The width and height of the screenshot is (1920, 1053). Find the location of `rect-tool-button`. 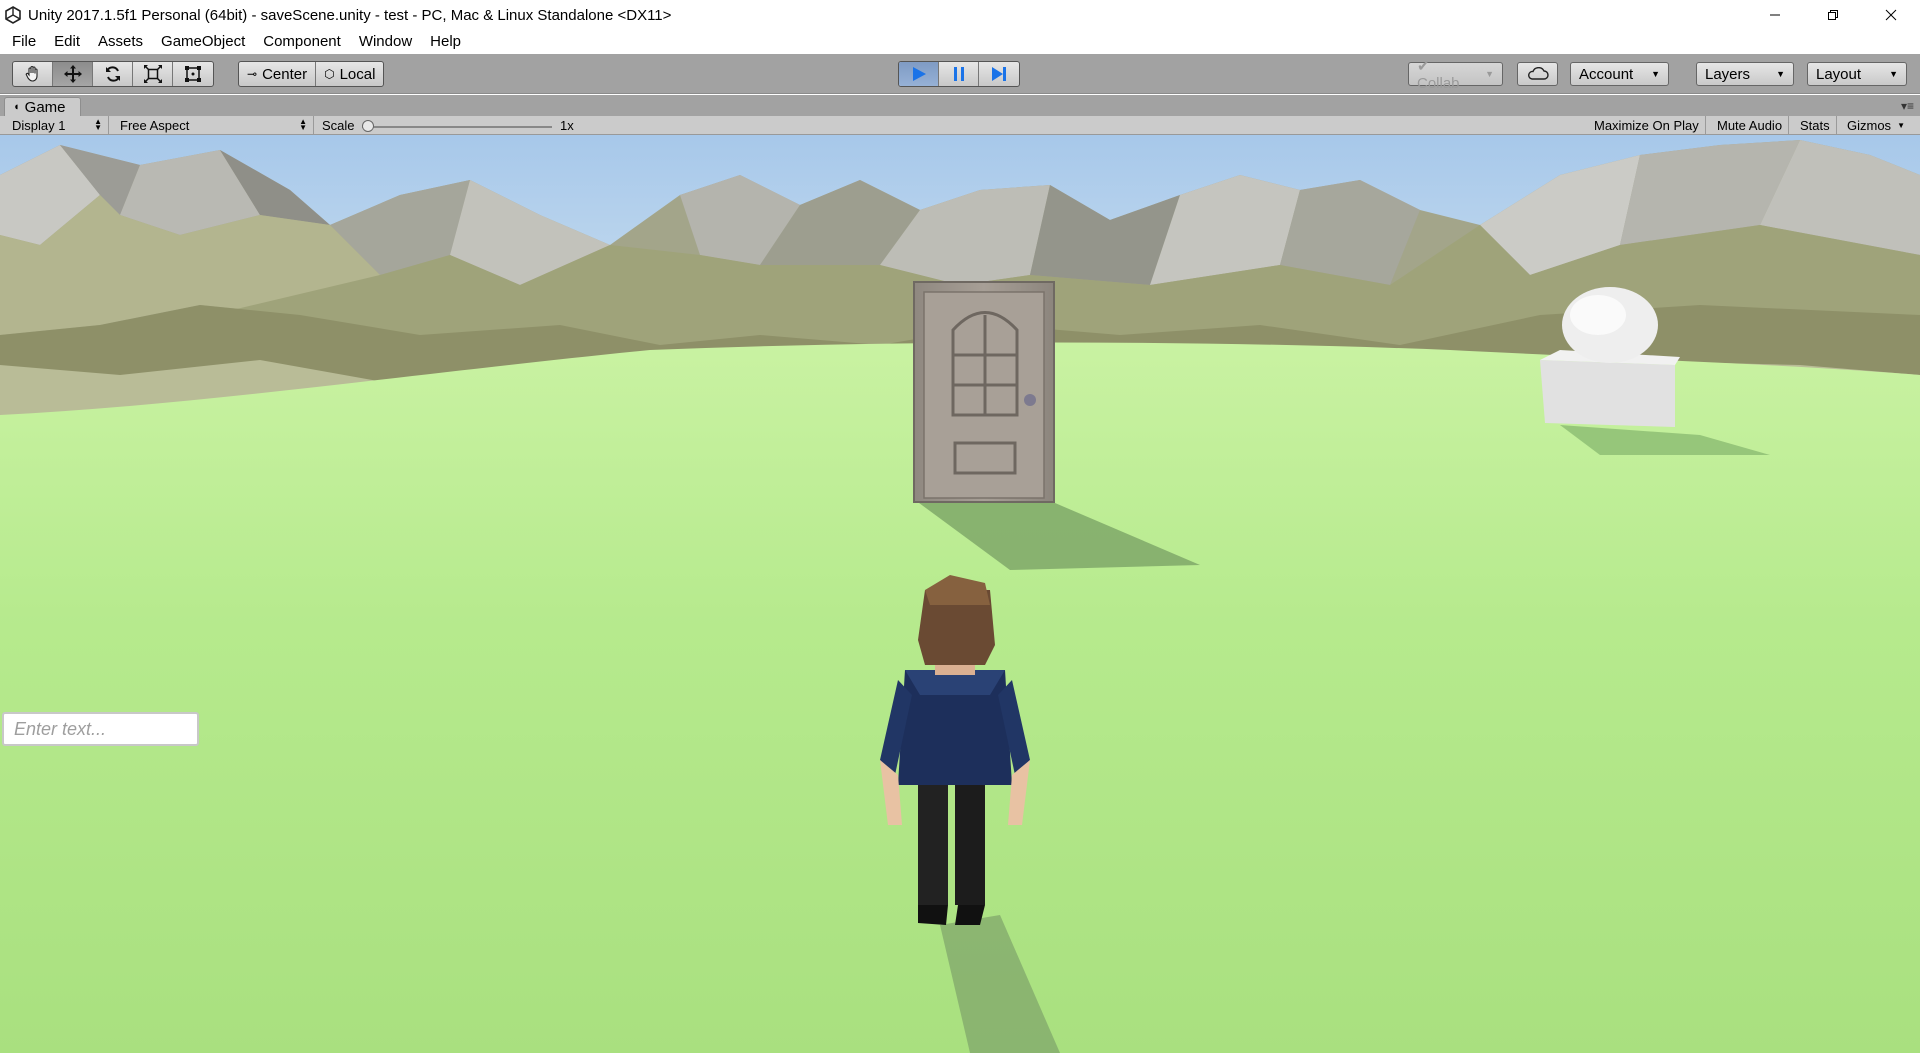

rect-tool-button is located at coordinates (193, 74).